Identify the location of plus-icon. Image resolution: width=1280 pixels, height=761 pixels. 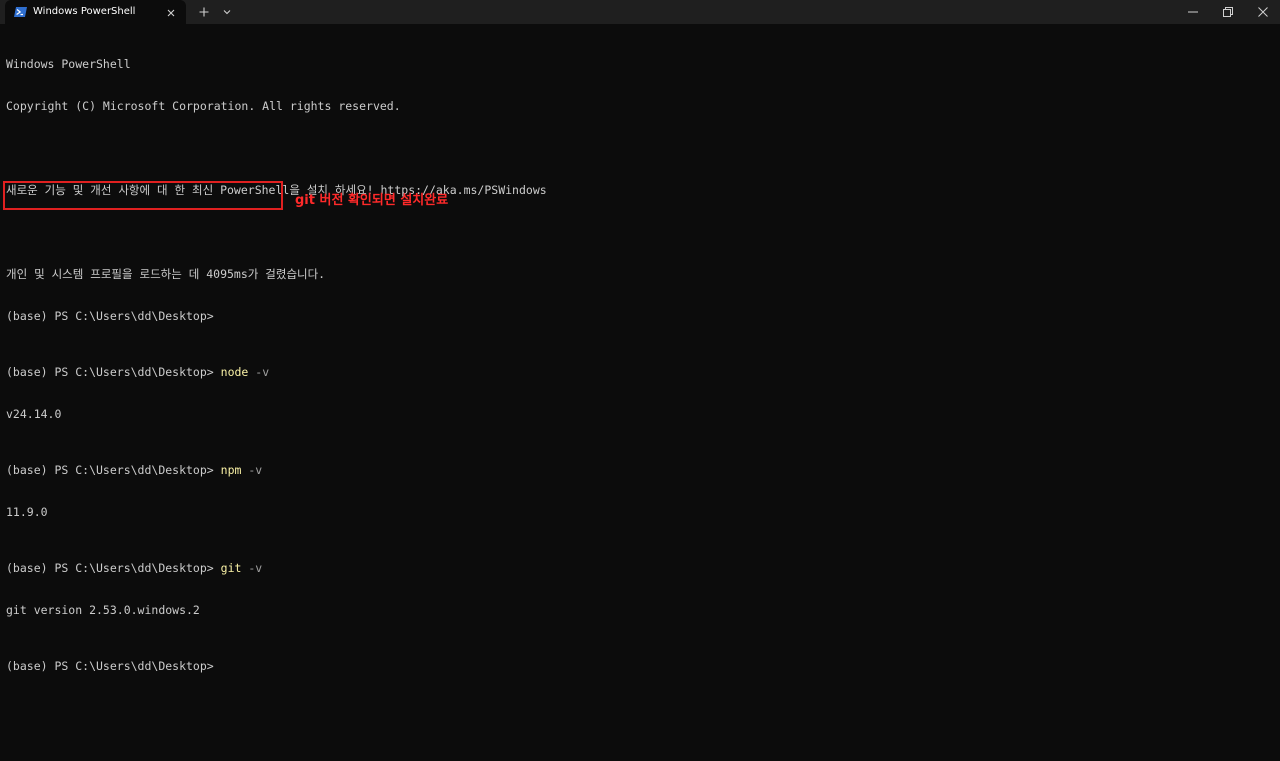
(204, 12).